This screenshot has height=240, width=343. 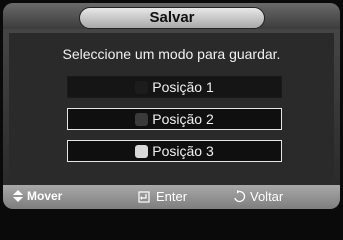 I want to click on slot-2-button: Posição 2, so click(x=174, y=119).